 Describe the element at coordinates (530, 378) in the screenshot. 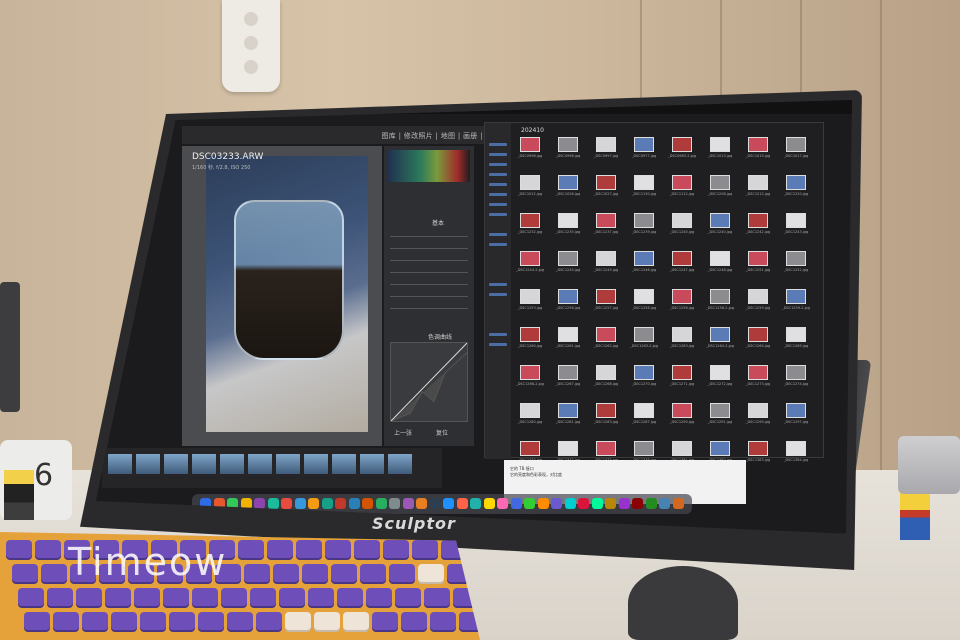

I see `finder-file: _DSC1266-2.jpg` at that location.